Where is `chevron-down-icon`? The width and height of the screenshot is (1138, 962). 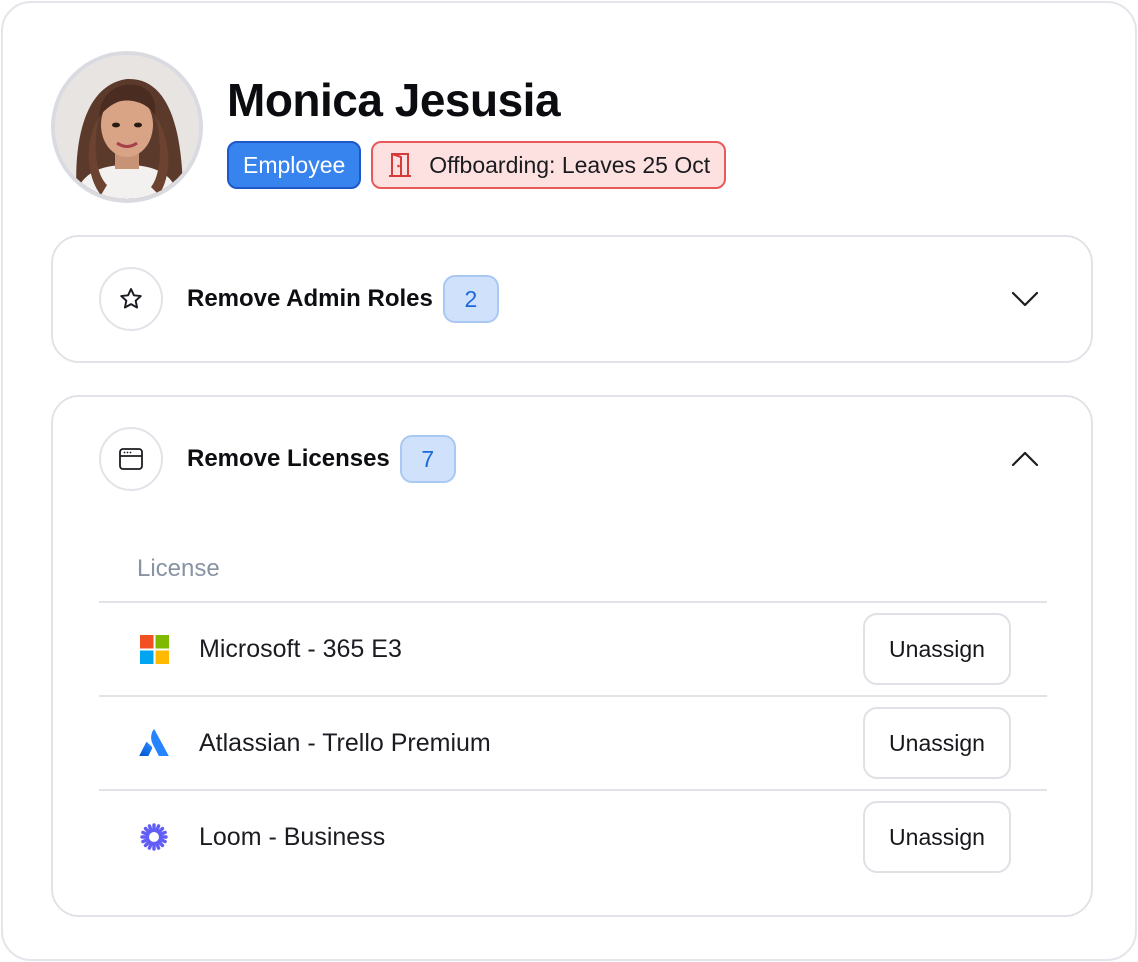
chevron-down-icon is located at coordinates (1025, 299).